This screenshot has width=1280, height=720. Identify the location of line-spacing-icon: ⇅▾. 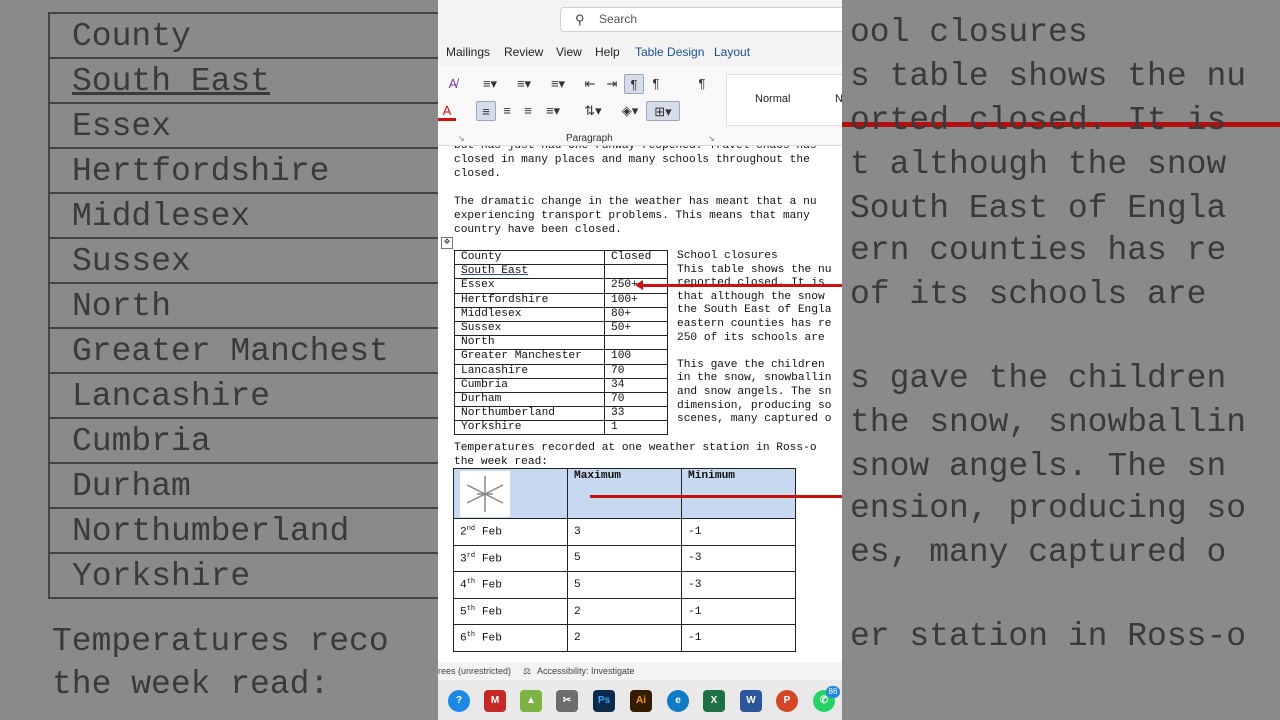
(593, 111).